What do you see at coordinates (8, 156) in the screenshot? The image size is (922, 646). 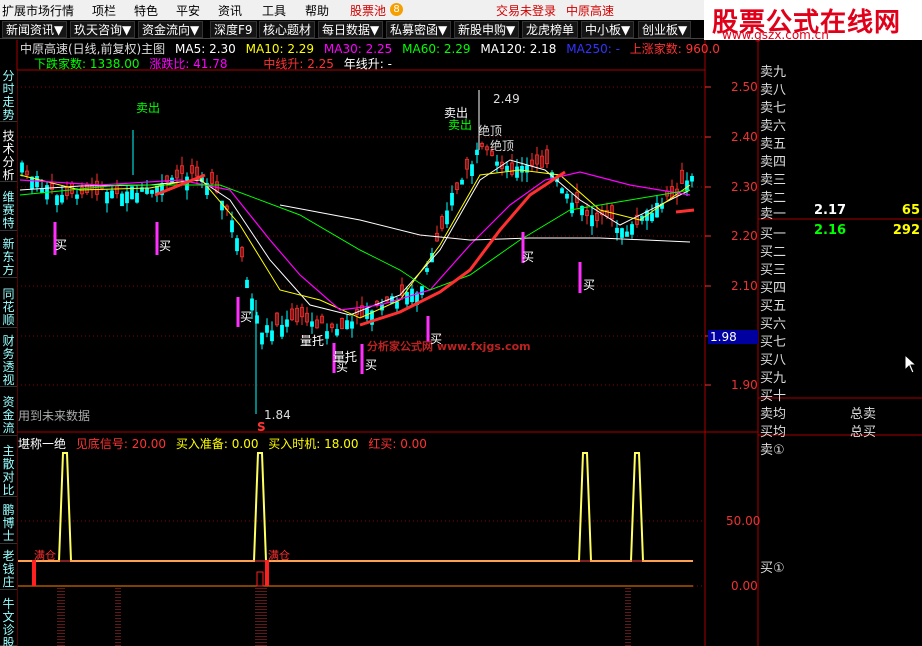 I see `side-tab-technical: 技术分析` at bounding box center [8, 156].